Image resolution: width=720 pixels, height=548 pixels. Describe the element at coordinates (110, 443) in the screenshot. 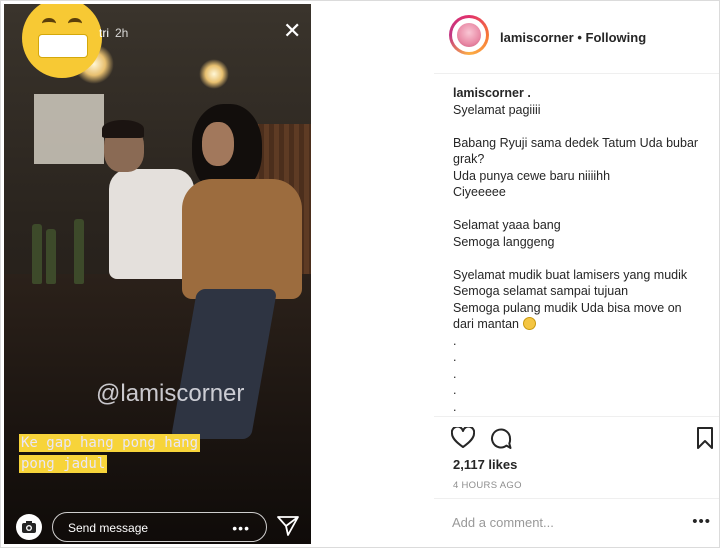

I see `story-caption-line-1: Ke gap hang pong hang` at that location.